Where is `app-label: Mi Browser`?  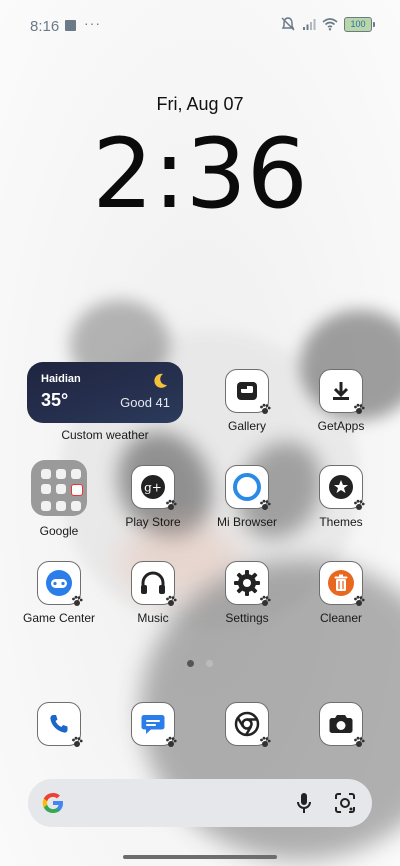 app-label: Mi Browser is located at coordinates (246, 522).